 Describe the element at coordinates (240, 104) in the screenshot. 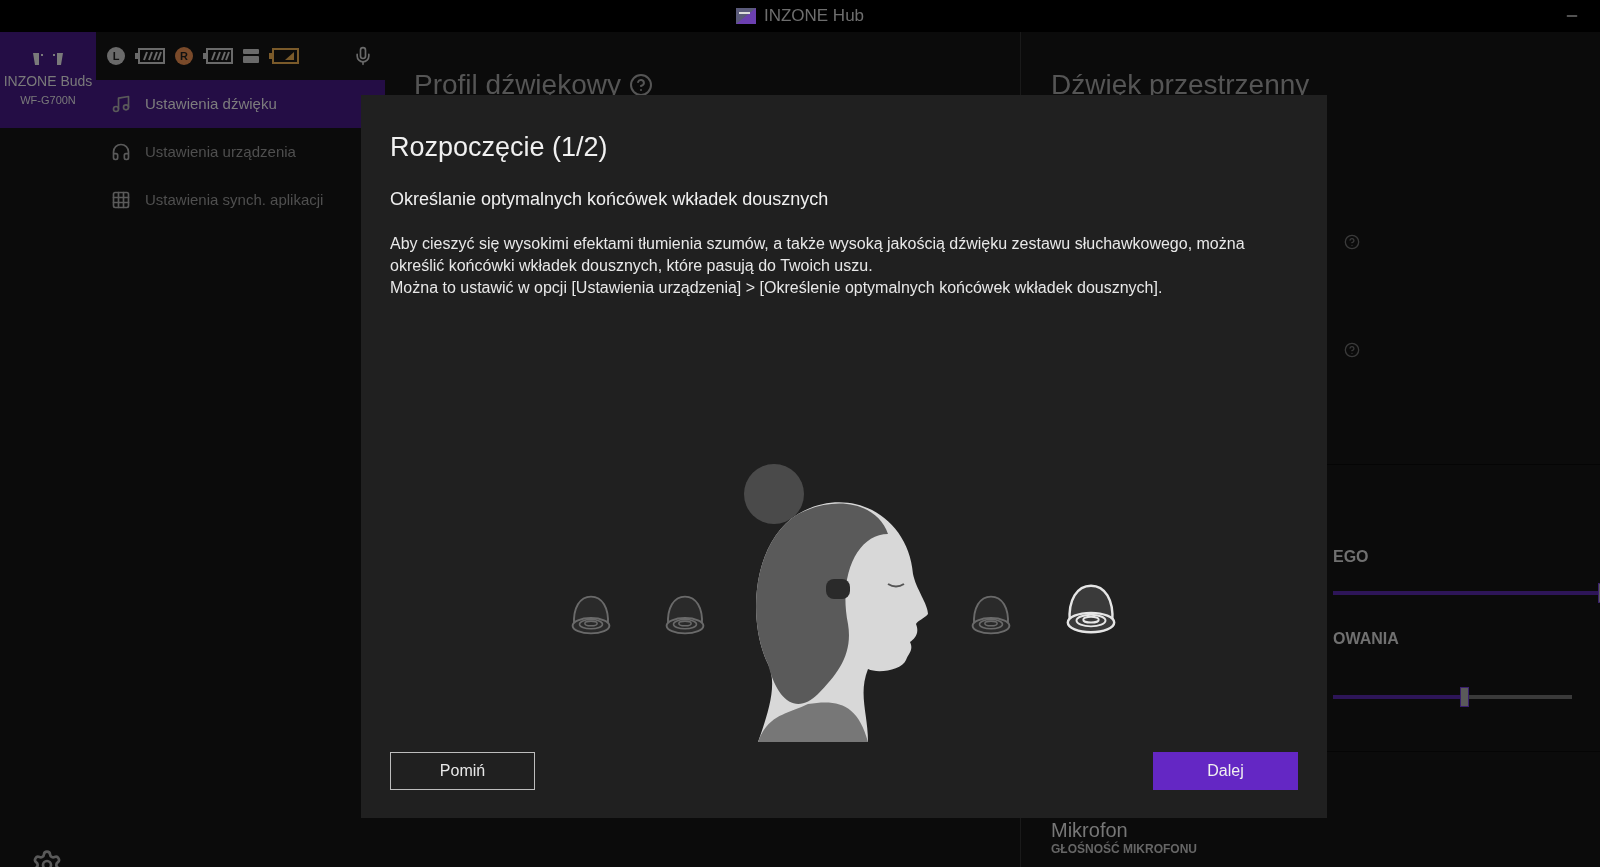

I see `nav-item: Ustawienia dźwięku` at that location.